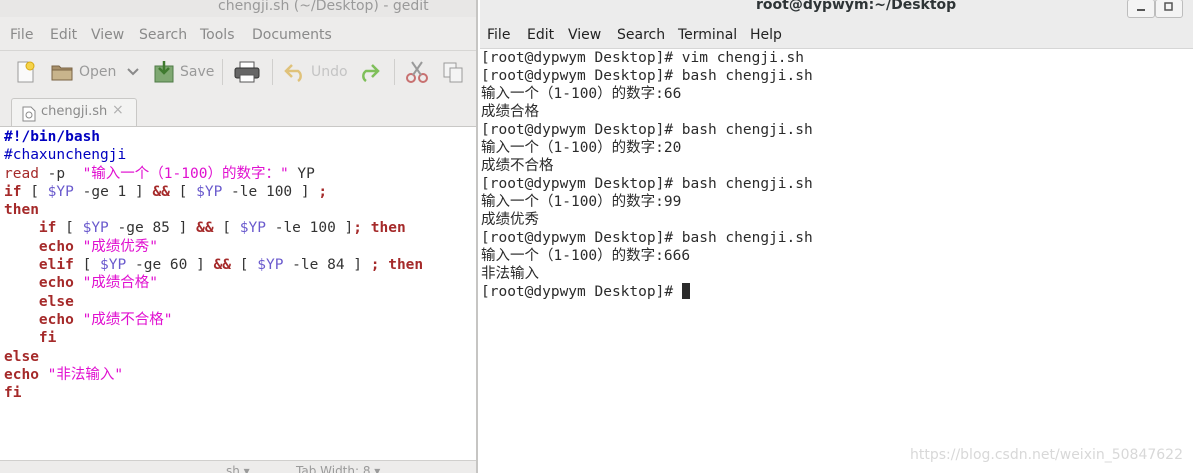 This screenshot has height=473, width=1193. What do you see at coordinates (163, 35) in the screenshot?
I see `gedit-menu-search: Search` at bounding box center [163, 35].